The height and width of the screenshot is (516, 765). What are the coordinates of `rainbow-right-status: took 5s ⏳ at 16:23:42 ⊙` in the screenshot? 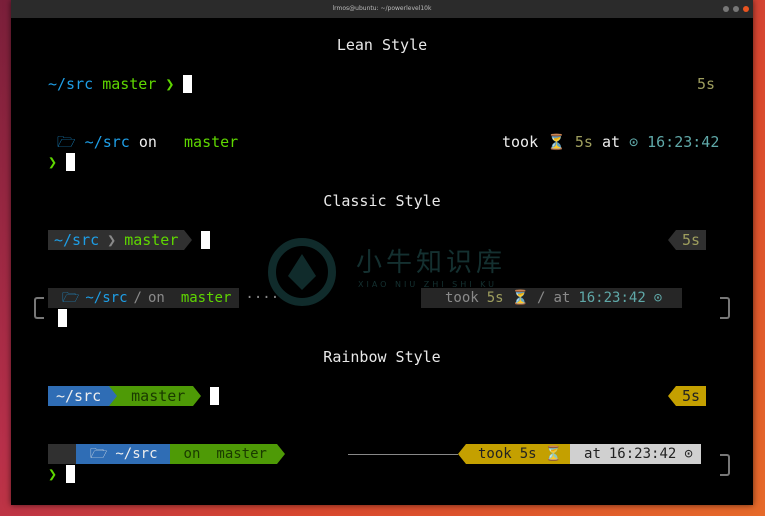 It's located at (579, 454).